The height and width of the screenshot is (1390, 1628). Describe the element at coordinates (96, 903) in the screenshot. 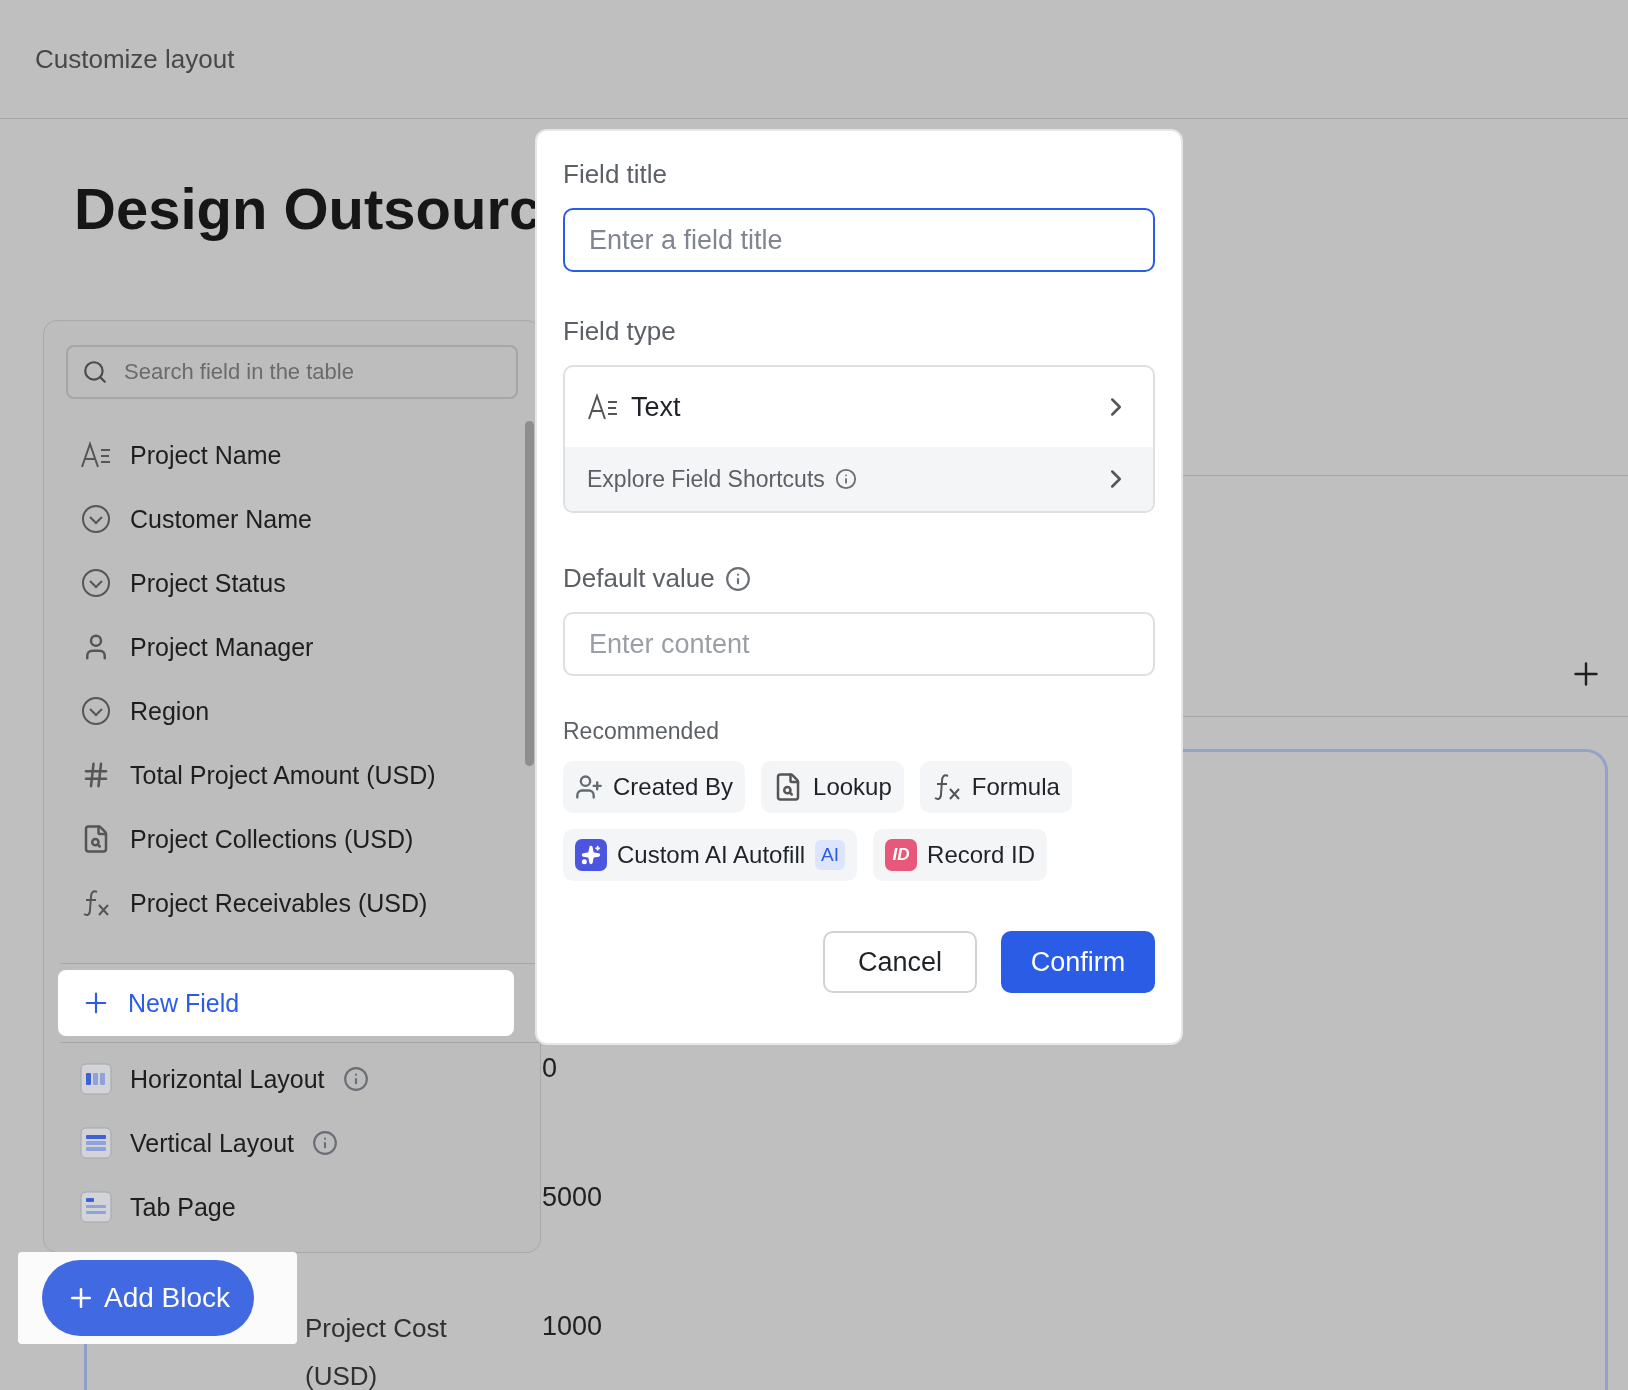

I see `formula-icon` at that location.